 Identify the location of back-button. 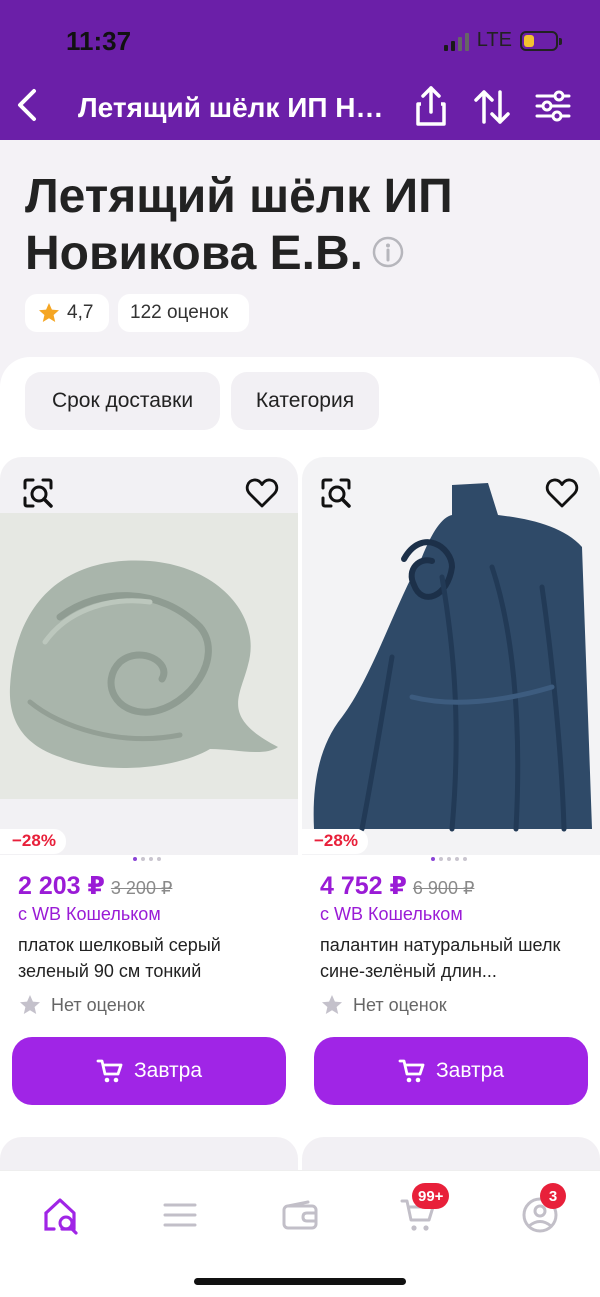
(27, 105).